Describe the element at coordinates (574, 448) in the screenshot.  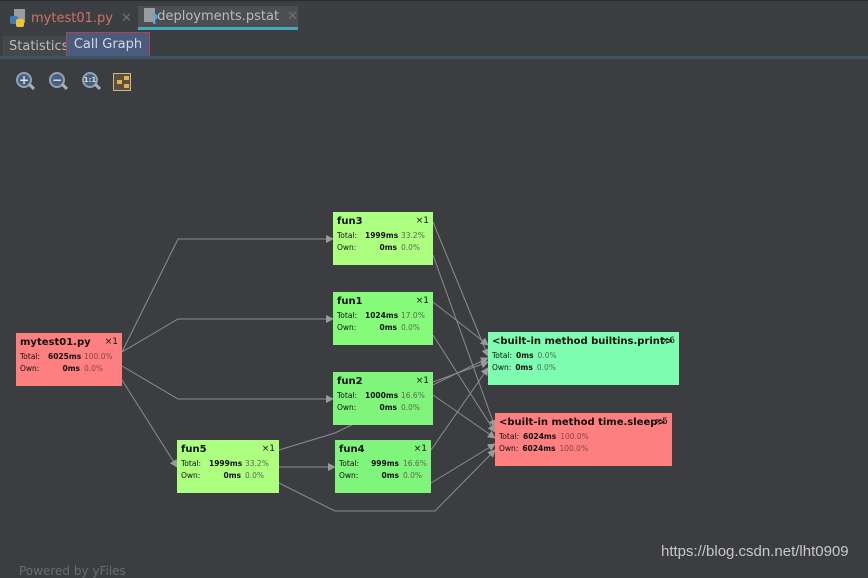
I see `own-percent: 100.0%` at that location.